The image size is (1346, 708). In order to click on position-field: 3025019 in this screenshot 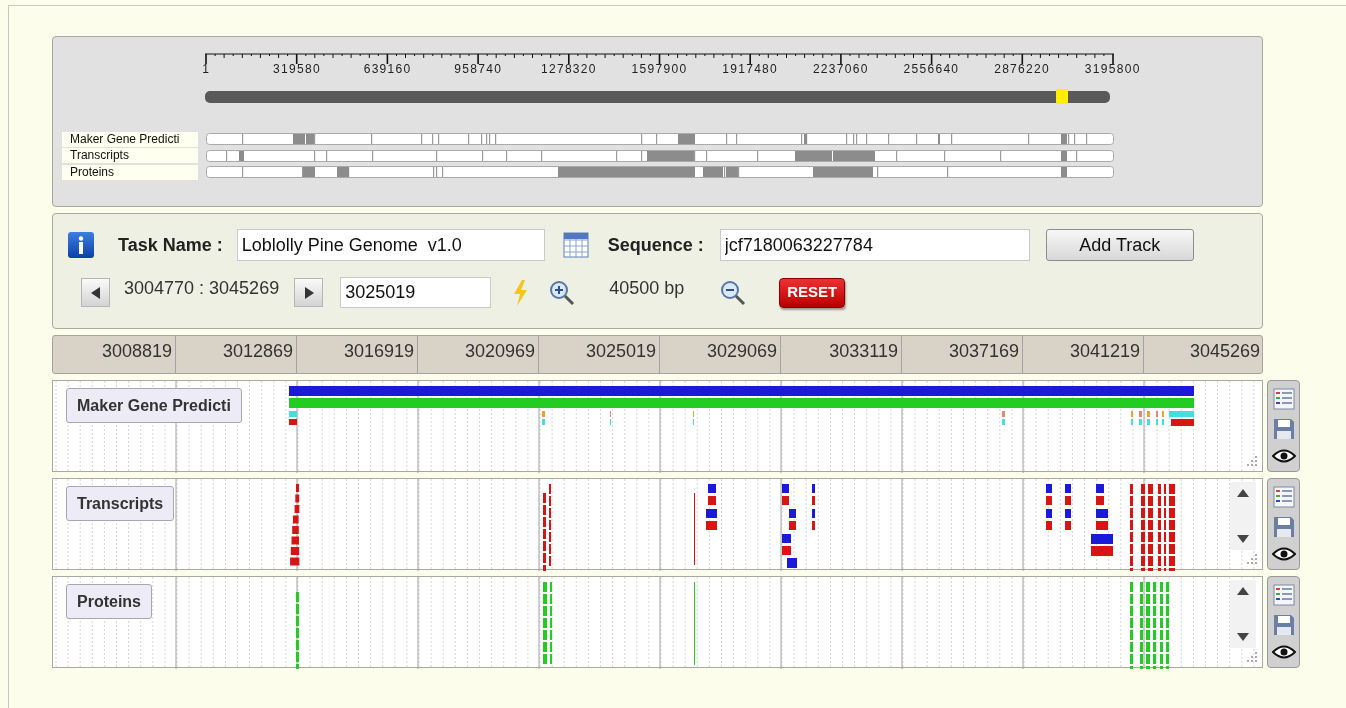, I will do `click(416, 292)`.